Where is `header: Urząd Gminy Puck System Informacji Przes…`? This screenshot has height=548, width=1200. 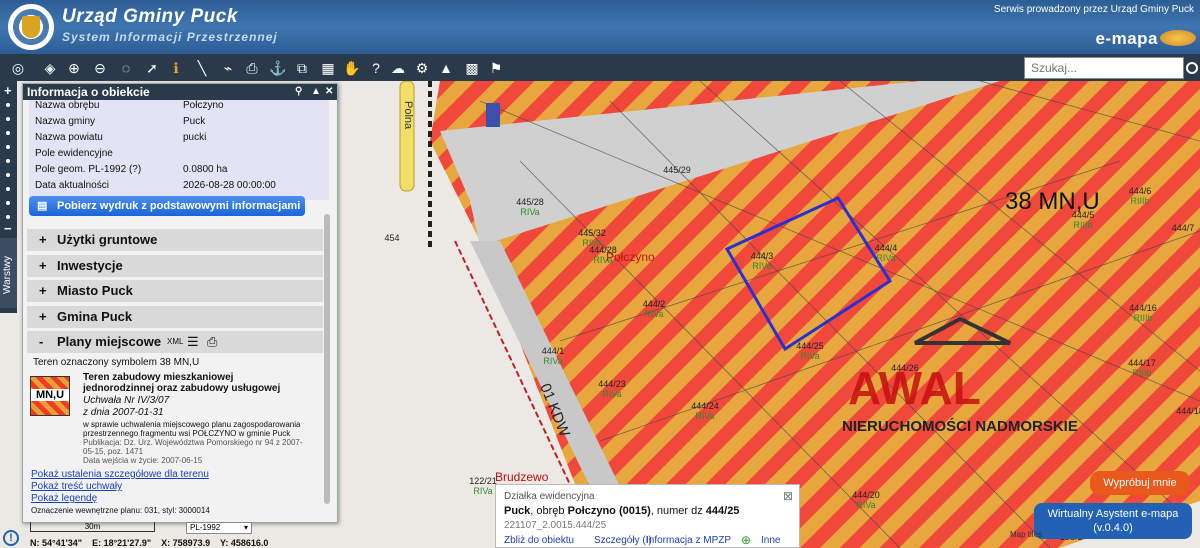
header: Urząd Gminy Puck System Informacji Przes… is located at coordinates (600, 27).